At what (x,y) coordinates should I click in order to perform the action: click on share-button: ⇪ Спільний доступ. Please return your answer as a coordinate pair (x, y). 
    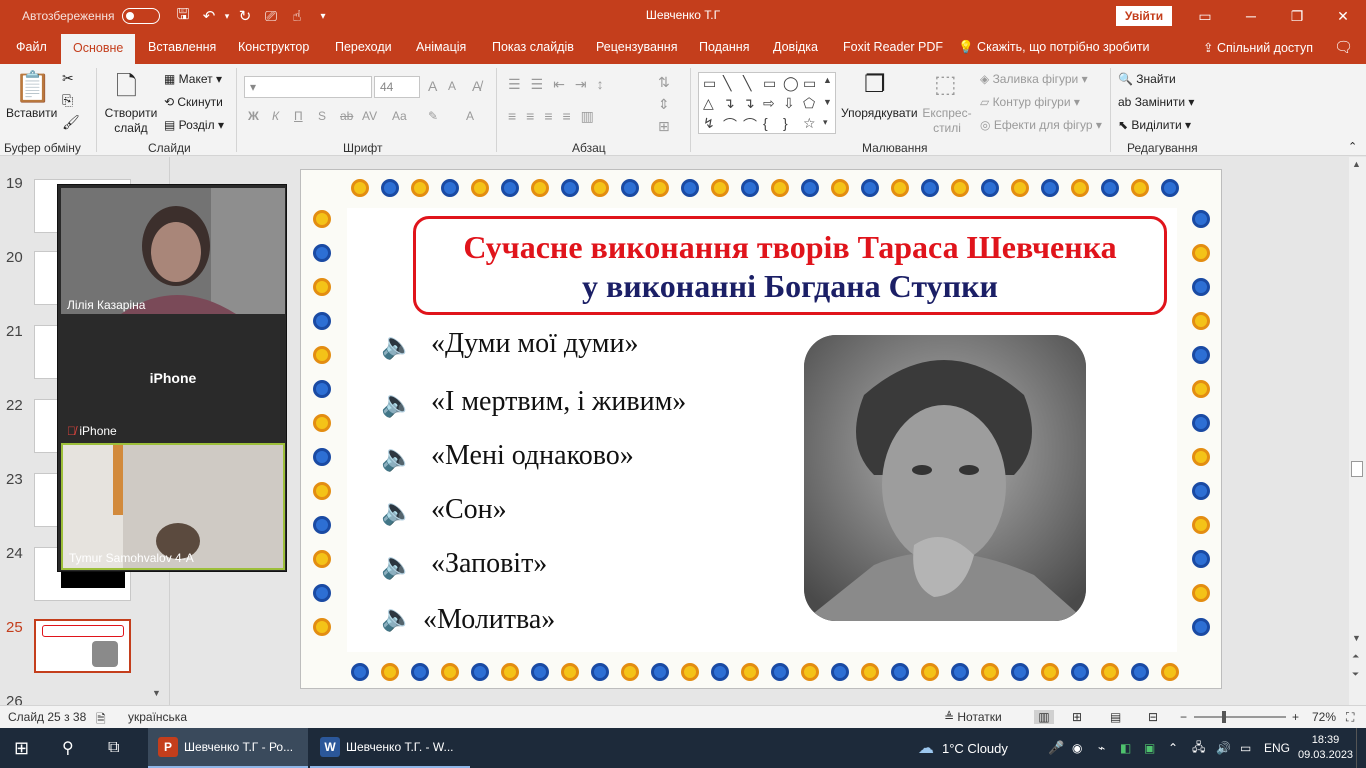
    Looking at the image, I should click on (1258, 47).